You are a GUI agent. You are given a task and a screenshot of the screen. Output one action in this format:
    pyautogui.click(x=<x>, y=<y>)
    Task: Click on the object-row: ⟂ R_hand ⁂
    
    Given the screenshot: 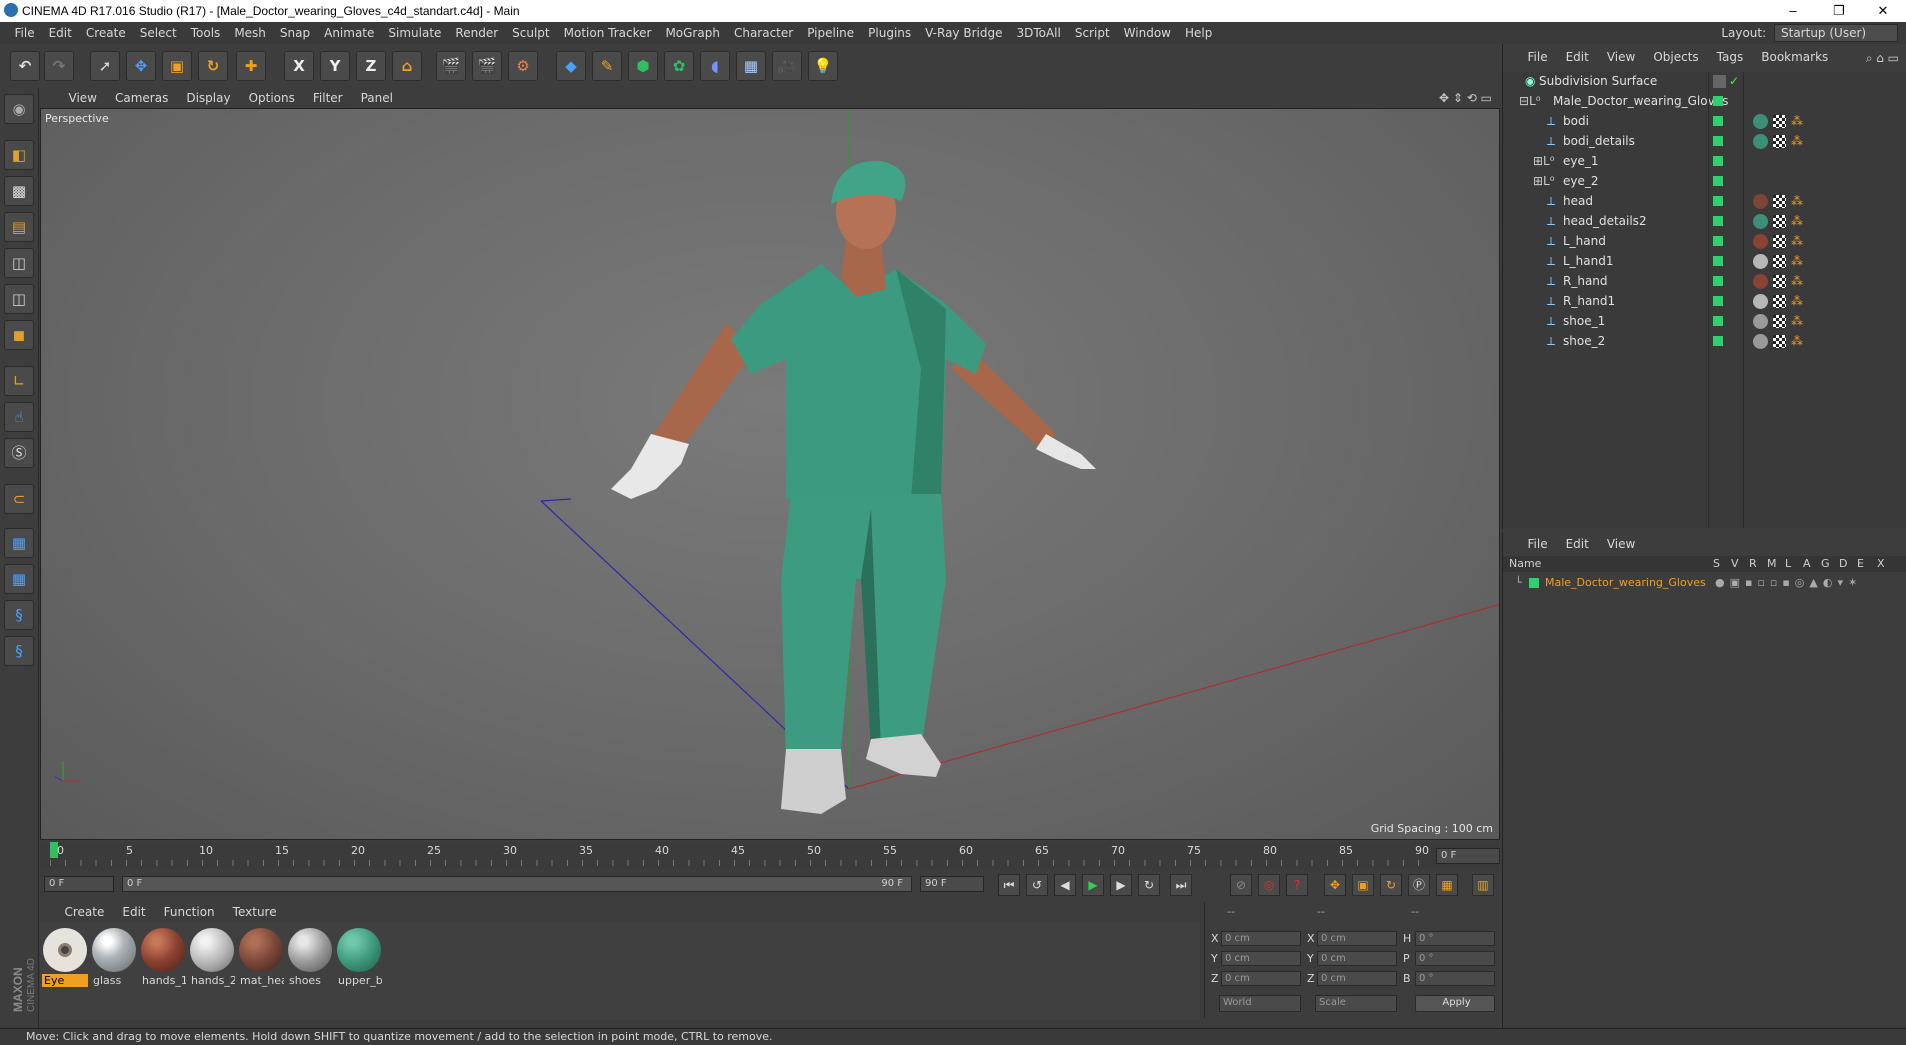 What is the action you would take?
    pyautogui.click(x=1704, y=281)
    